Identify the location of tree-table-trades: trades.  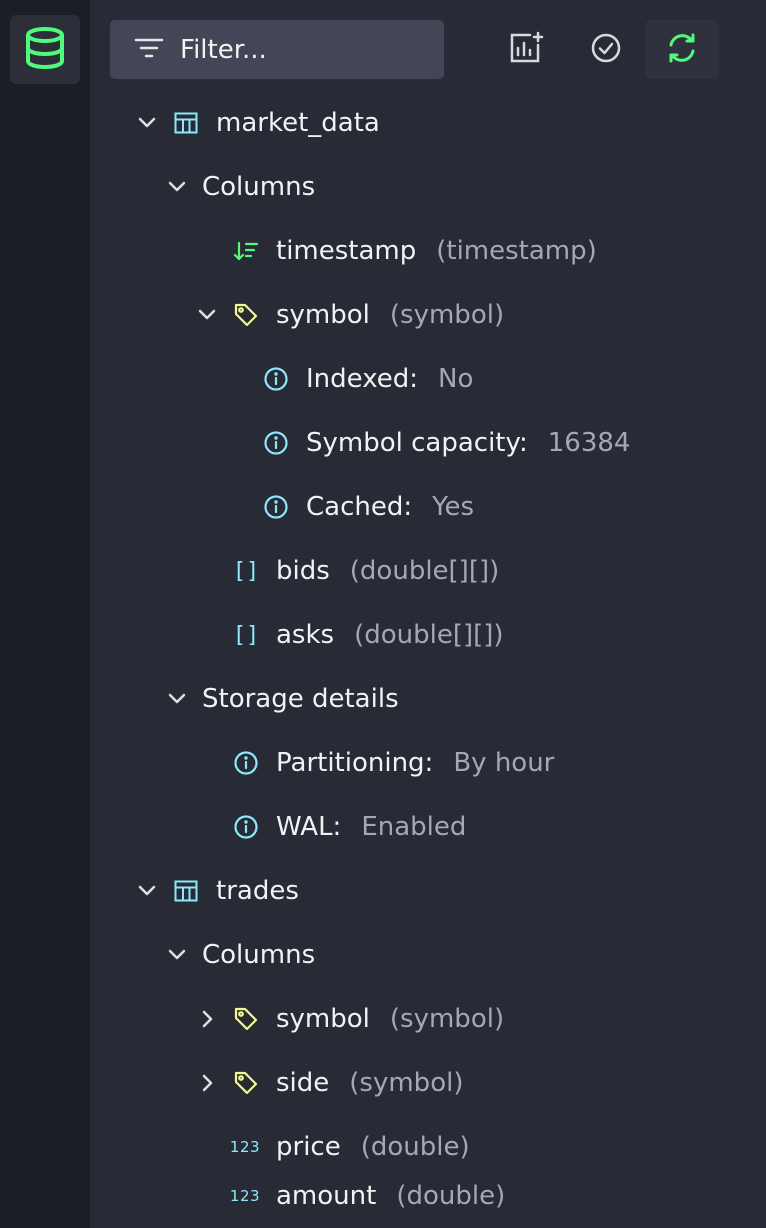
(428, 891).